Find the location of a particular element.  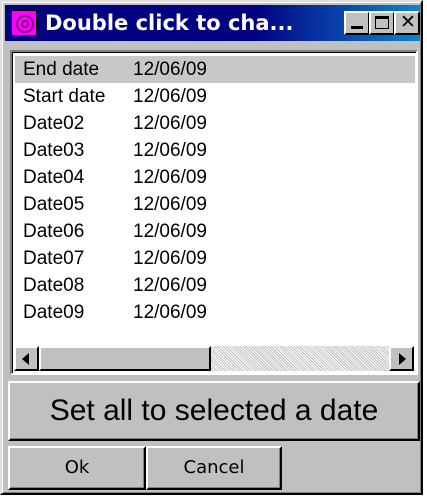

horizontal-scrollbar is located at coordinates (214, 358).